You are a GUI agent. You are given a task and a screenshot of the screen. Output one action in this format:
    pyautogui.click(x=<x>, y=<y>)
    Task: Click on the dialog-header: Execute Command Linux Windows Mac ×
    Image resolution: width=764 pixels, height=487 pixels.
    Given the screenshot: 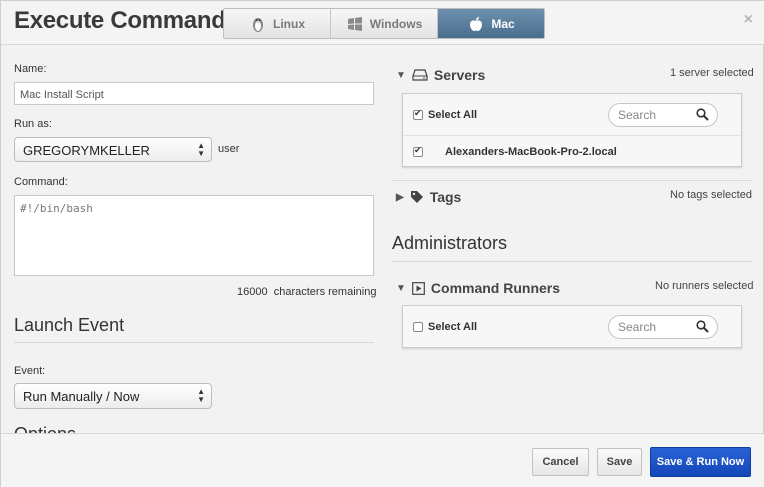 What is the action you would take?
    pyautogui.click(x=382, y=23)
    